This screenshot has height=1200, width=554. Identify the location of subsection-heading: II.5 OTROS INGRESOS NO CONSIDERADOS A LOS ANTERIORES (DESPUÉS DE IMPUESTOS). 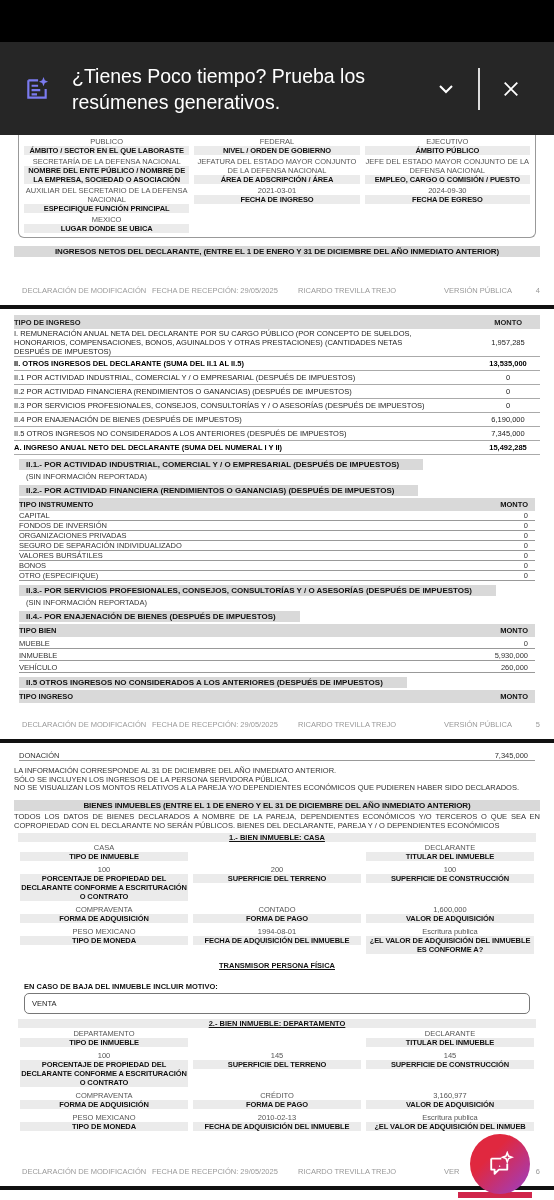
(213, 682).